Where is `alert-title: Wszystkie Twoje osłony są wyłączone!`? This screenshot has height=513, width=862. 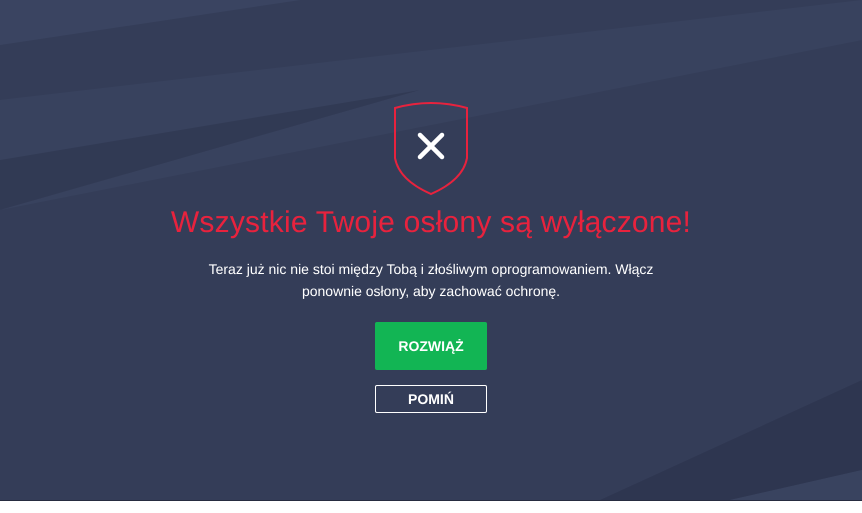 alert-title: Wszystkie Twoje osłony są wyłączone! is located at coordinates (431, 223).